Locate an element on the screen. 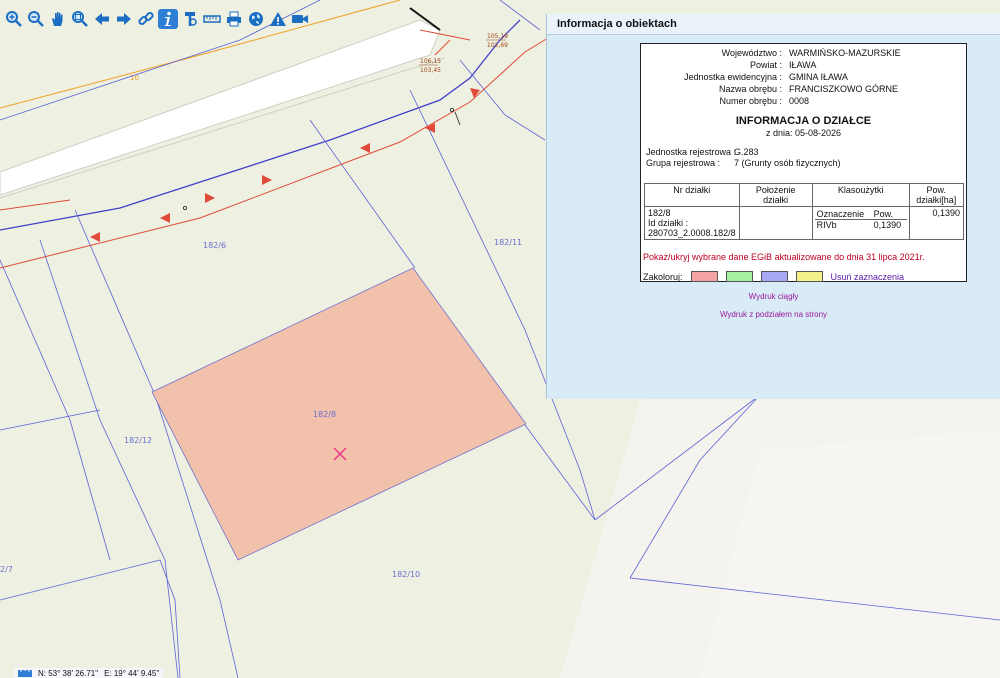  zoom-out-icon is located at coordinates (36, 19).